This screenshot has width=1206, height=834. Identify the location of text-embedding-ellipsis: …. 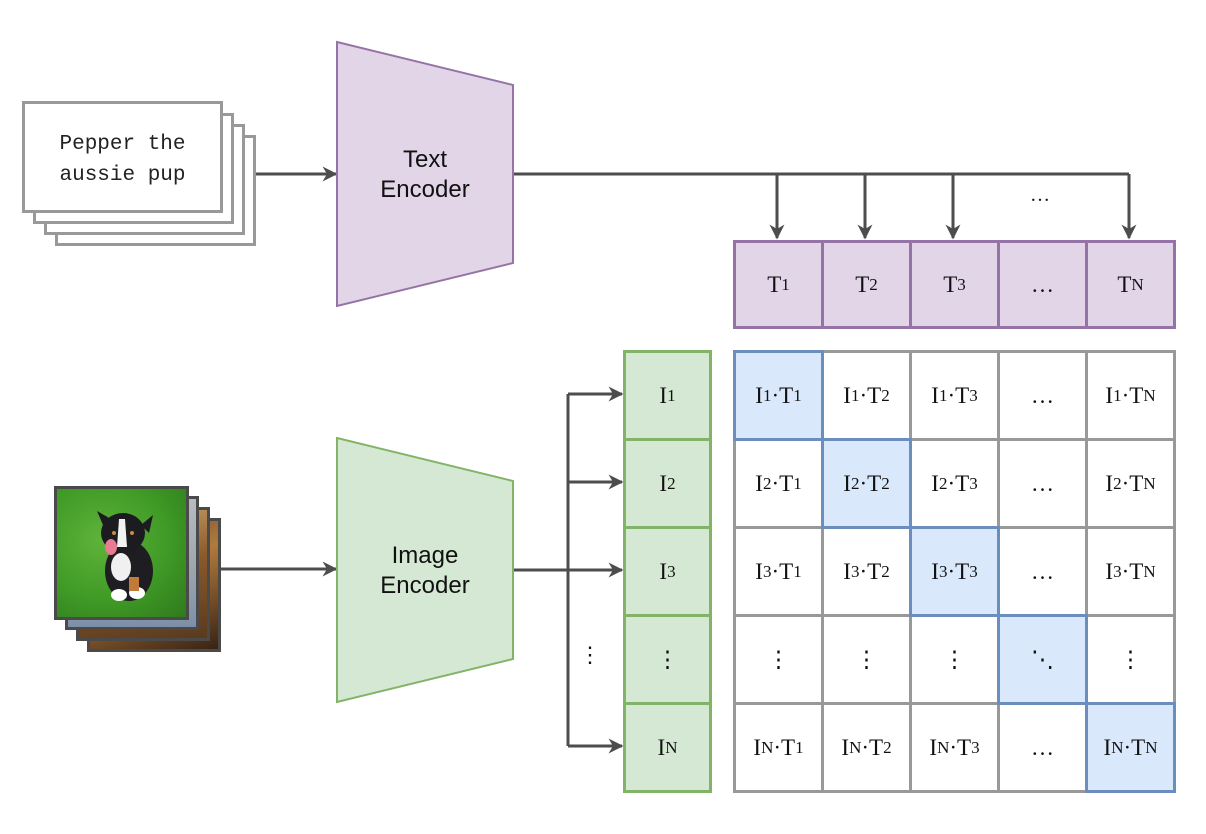
(1042, 284).